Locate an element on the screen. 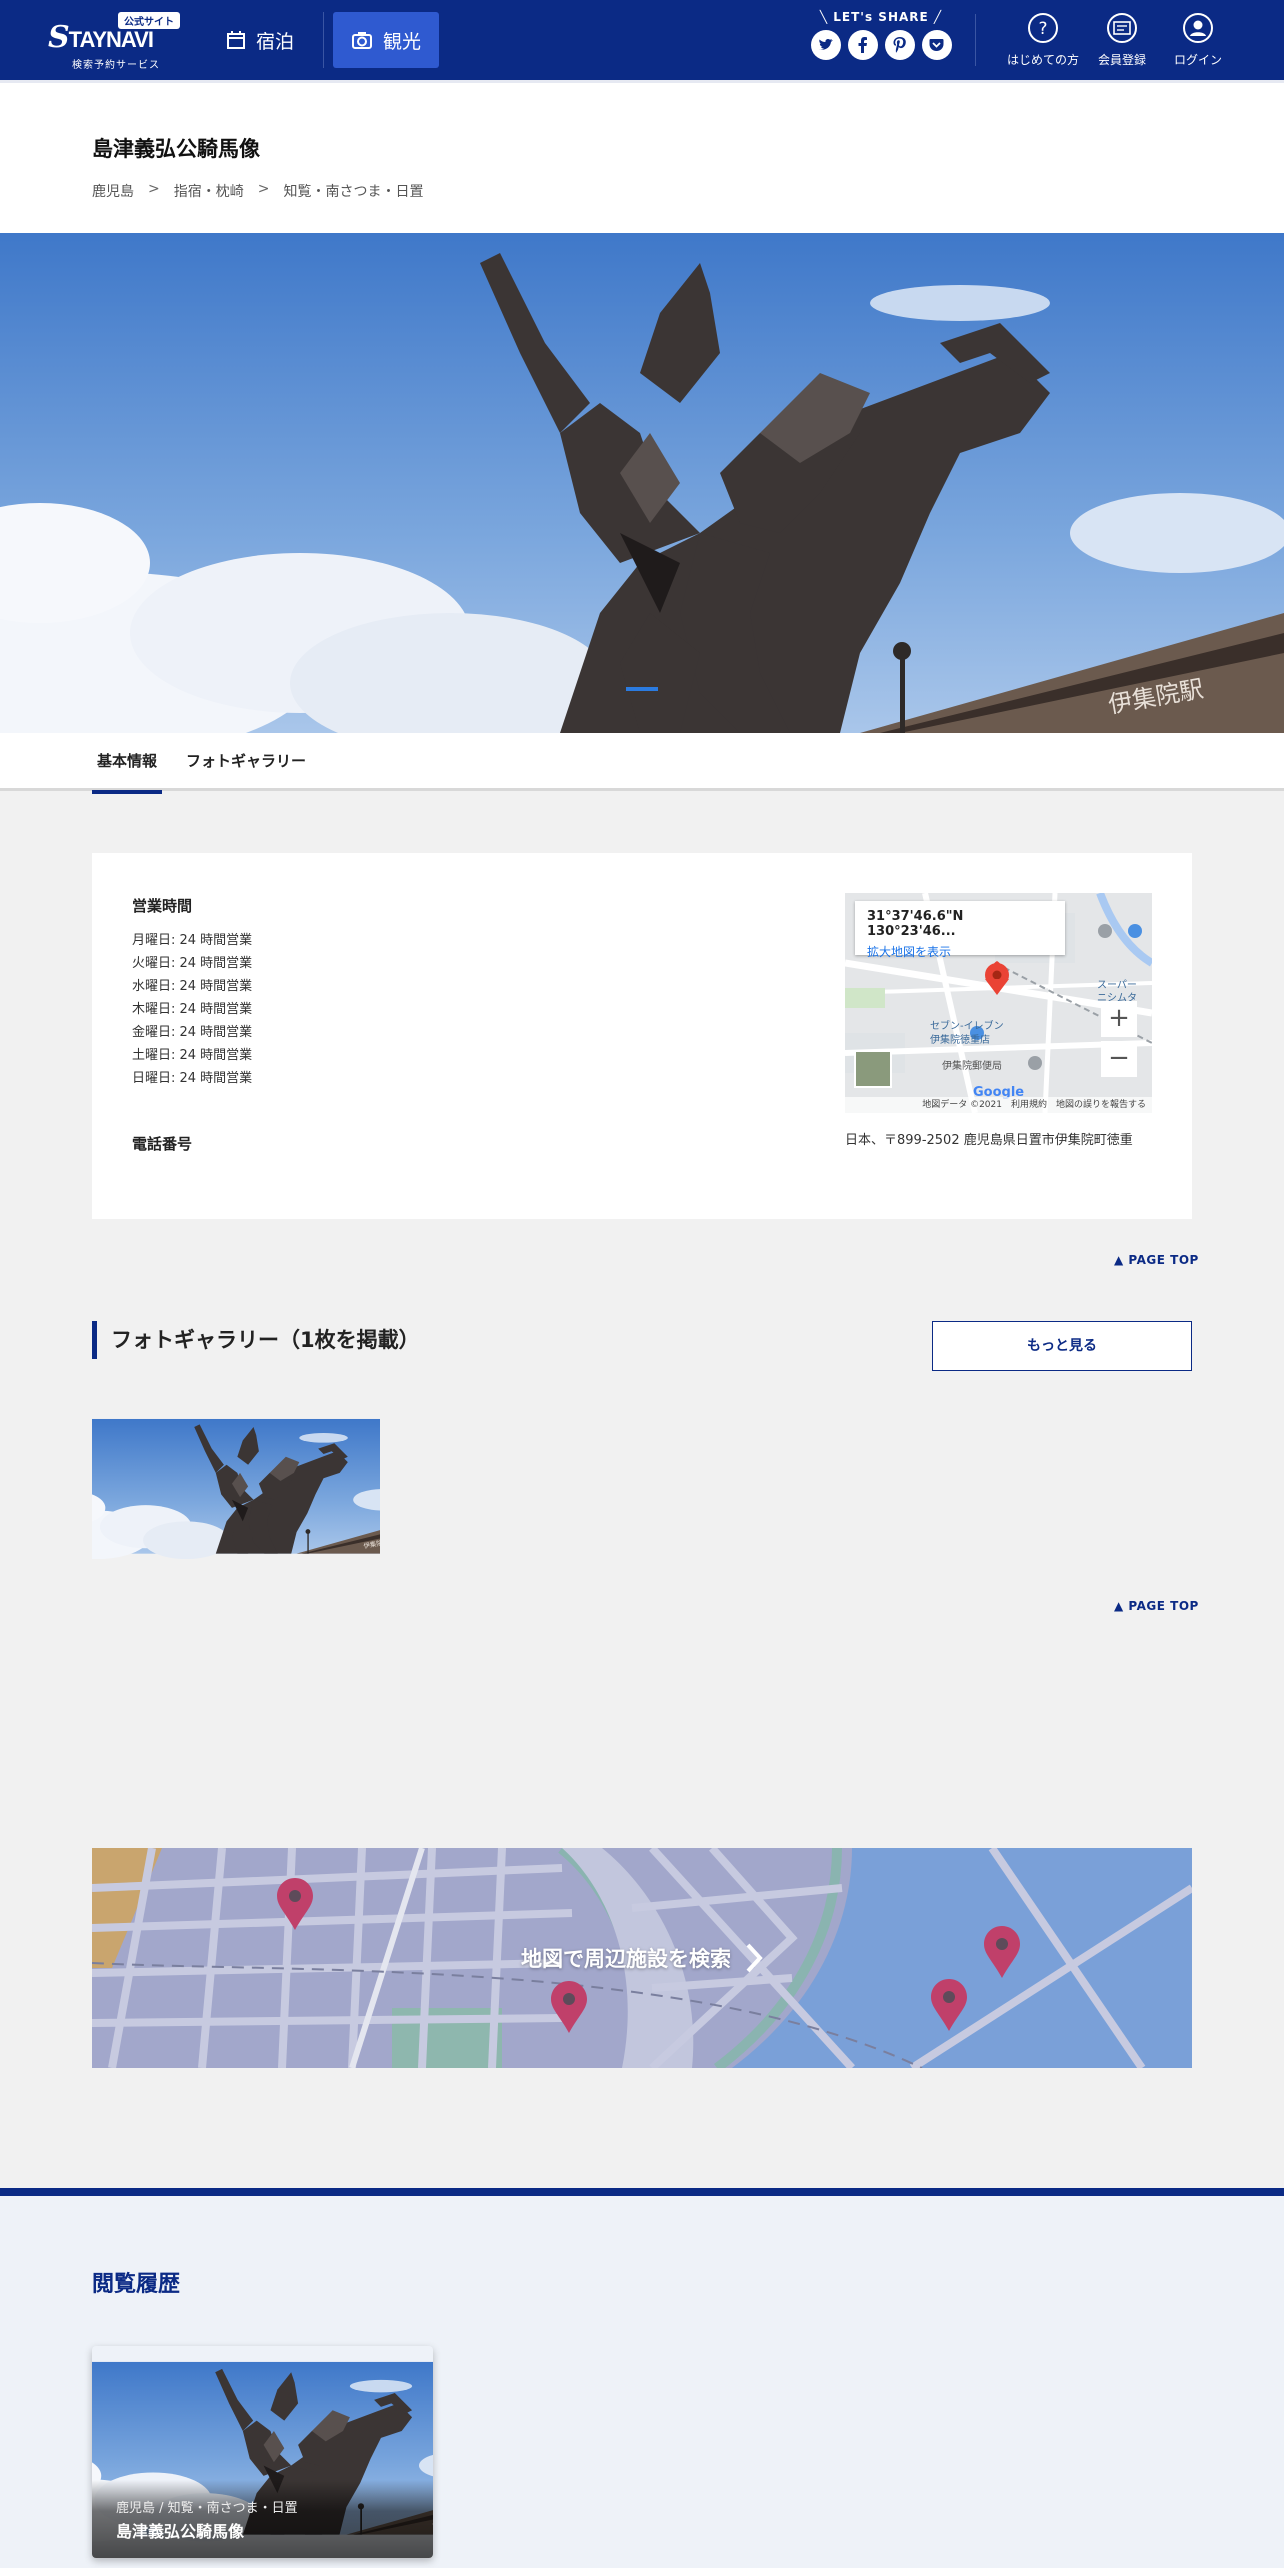 The image size is (1284, 2568). breadcrumb-item-chiran: 知覧・南さつま・日置 is located at coordinates (353, 191).